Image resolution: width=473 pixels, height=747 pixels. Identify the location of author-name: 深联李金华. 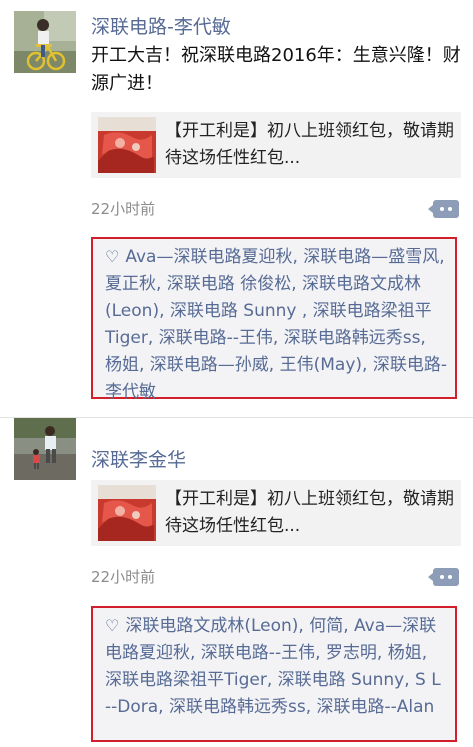
(138, 458).